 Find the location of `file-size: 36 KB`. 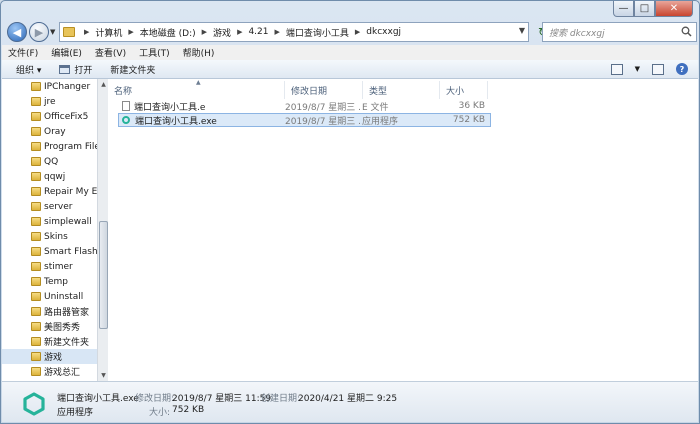

file-size: 36 KB is located at coordinates (471, 106).